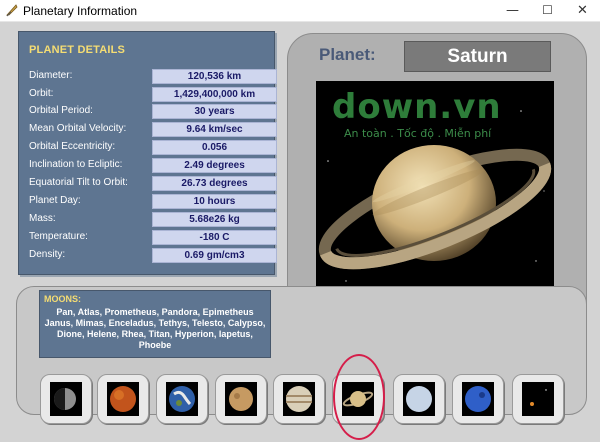 The height and width of the screenshot is (442, 600). Describe the element at coordinates (582, 10) in the screenshot. I see `close-button: ✕` at that location.